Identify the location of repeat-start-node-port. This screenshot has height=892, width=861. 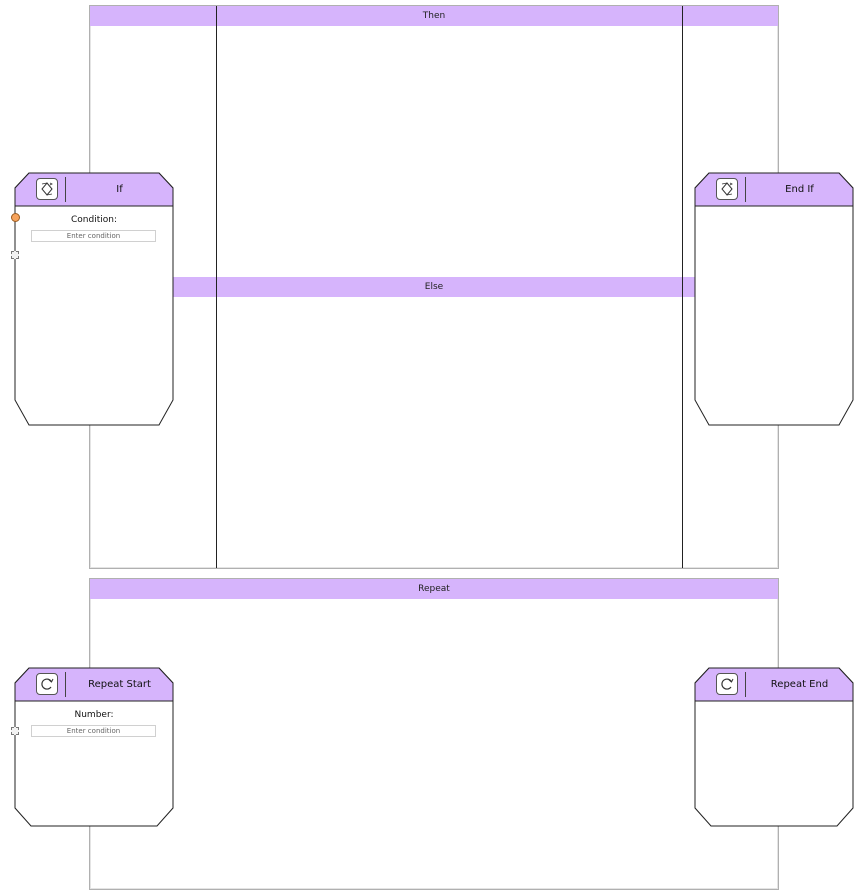
(15, 731).